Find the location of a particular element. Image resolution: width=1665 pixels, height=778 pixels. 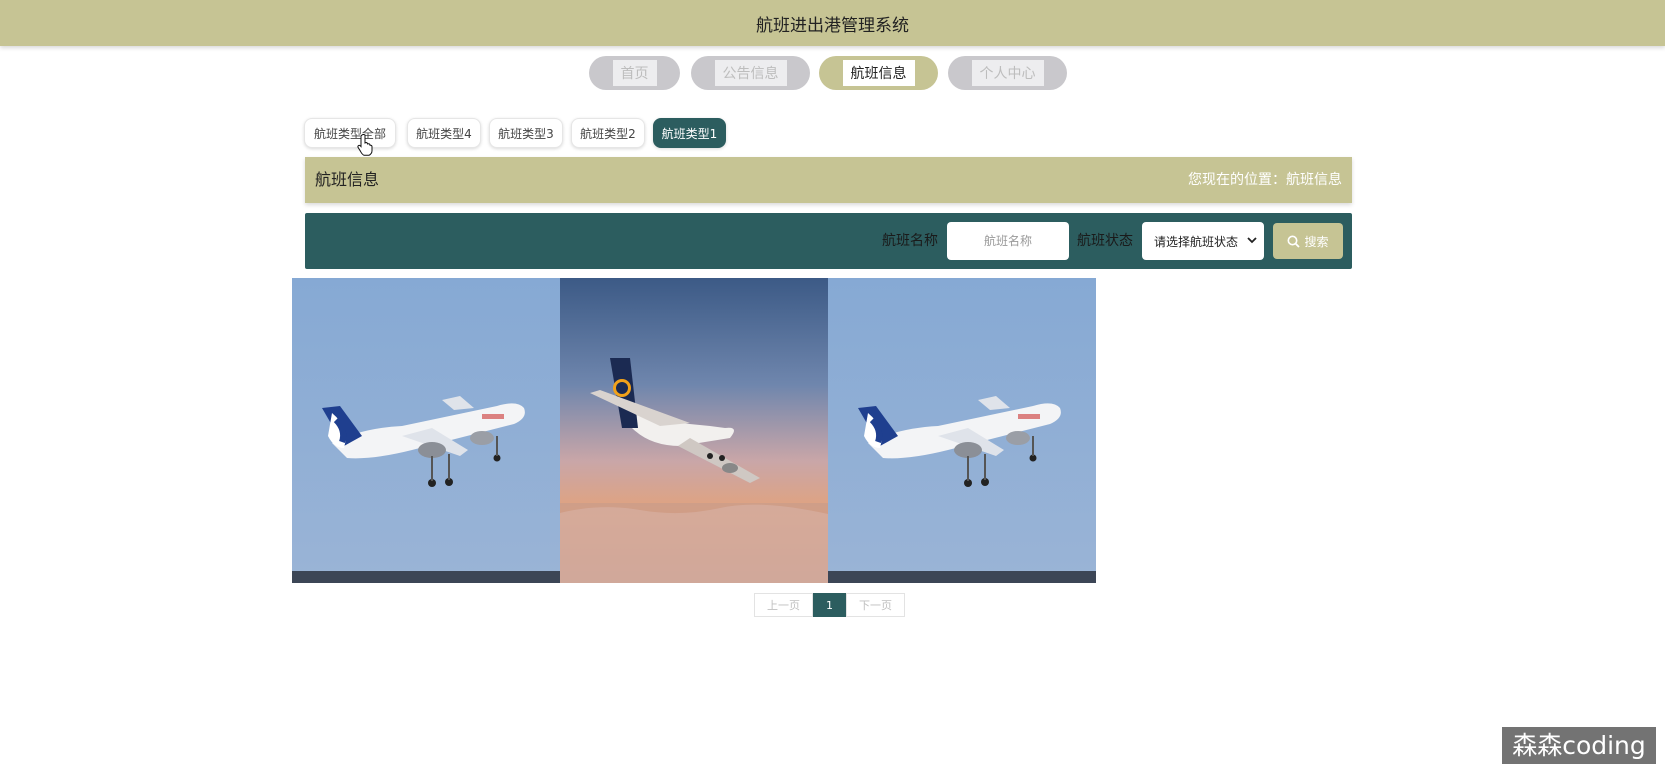

breadcrumb-label: 您现在的位置： is located at coordinates (1237, 180).